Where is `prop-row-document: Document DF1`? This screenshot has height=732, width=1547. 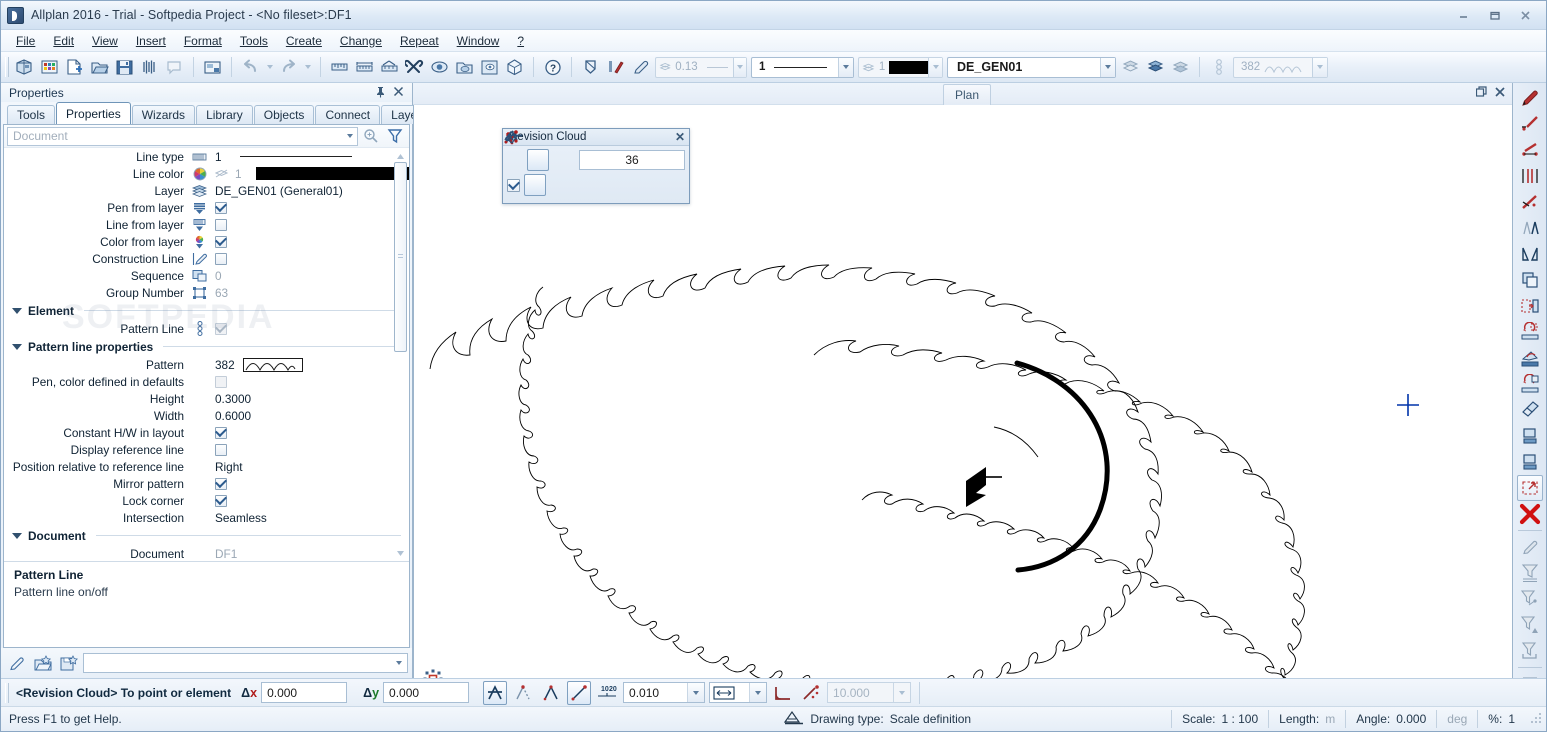 prop-row-document: Document DF1 is located at coordinates (206, 553).